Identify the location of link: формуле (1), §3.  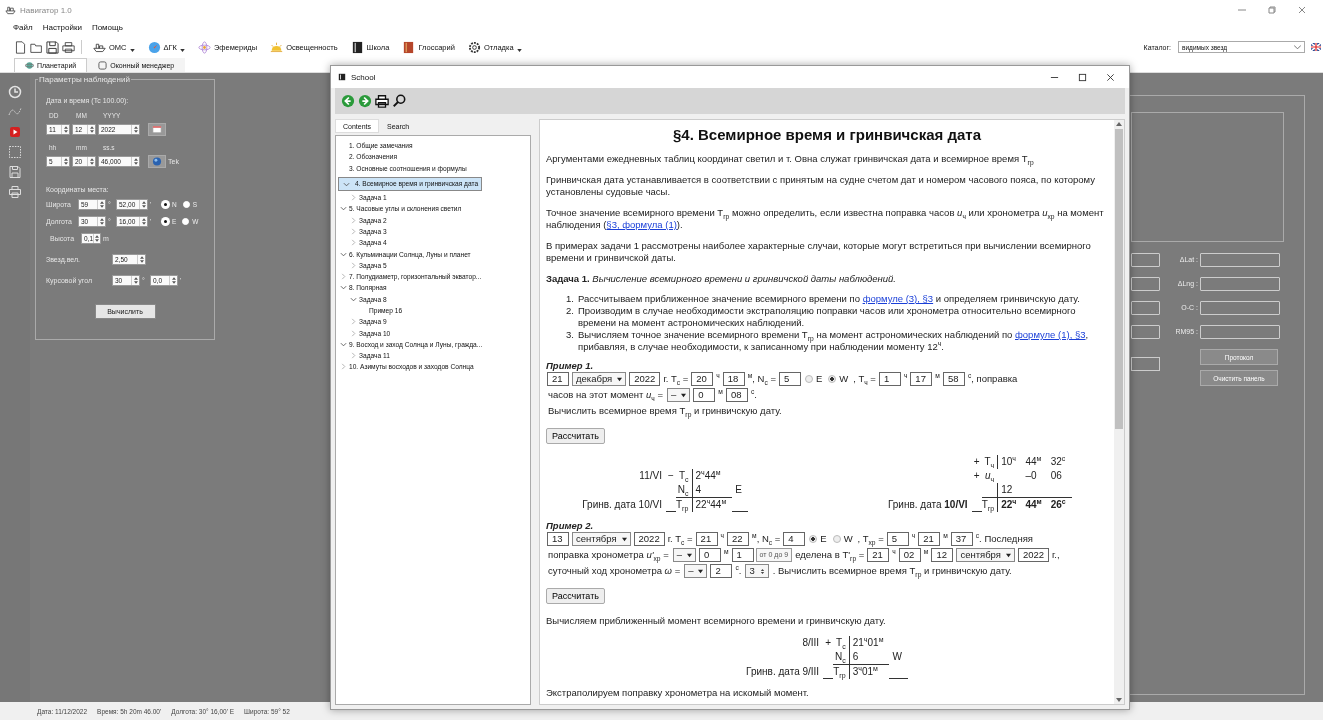
(1050, 334).